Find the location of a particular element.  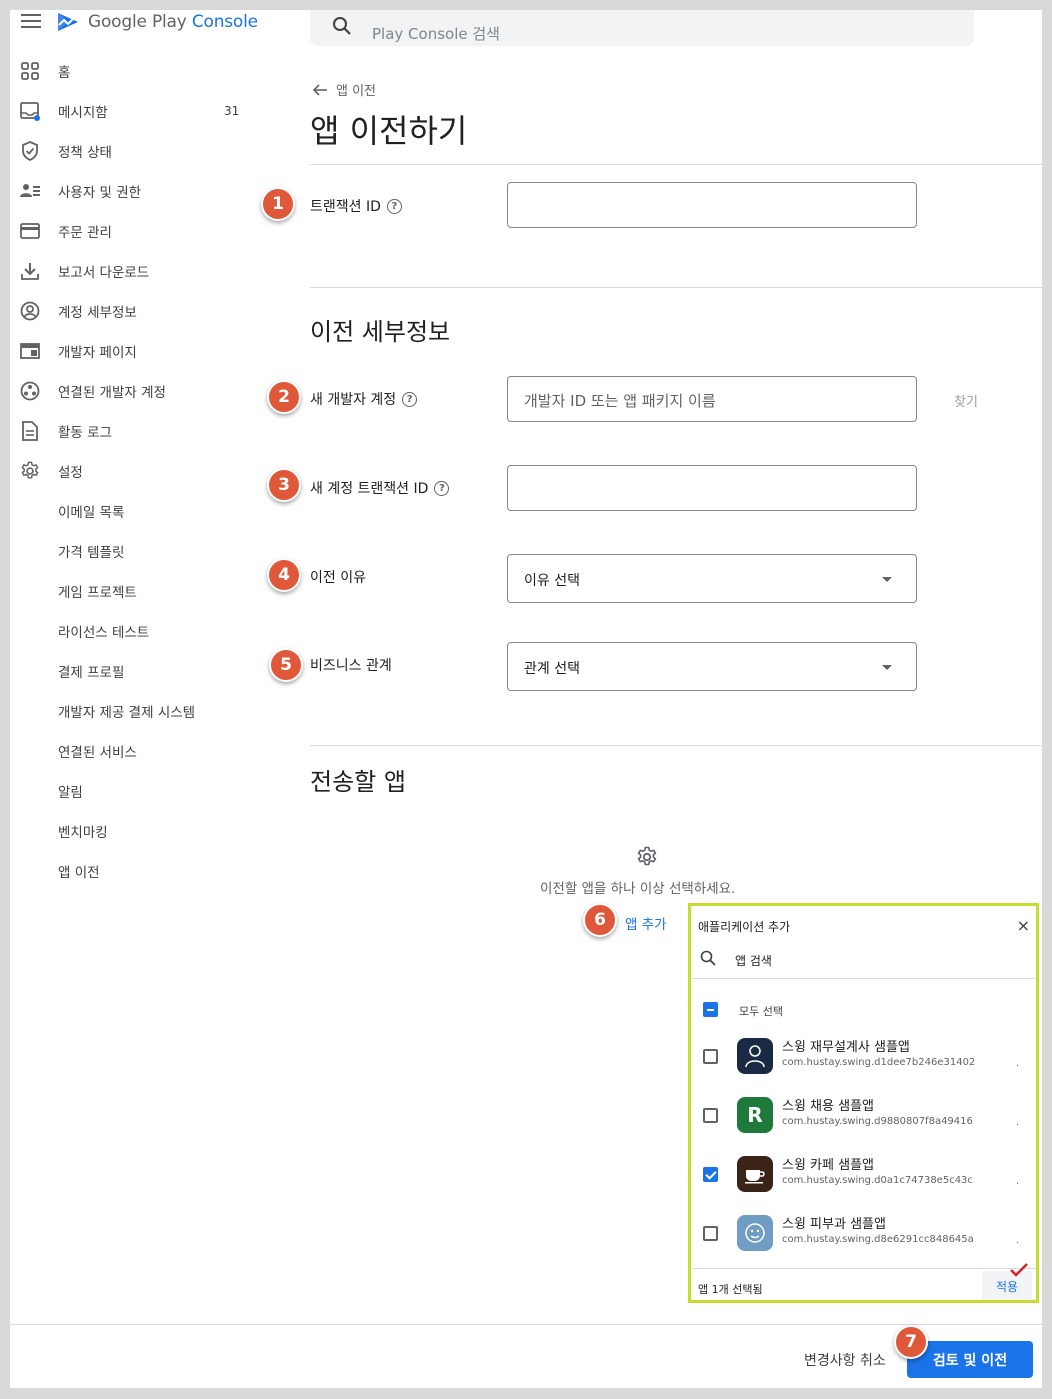

sidebar-item-orders: 주문 관리 is located at coordinates (135, 231).